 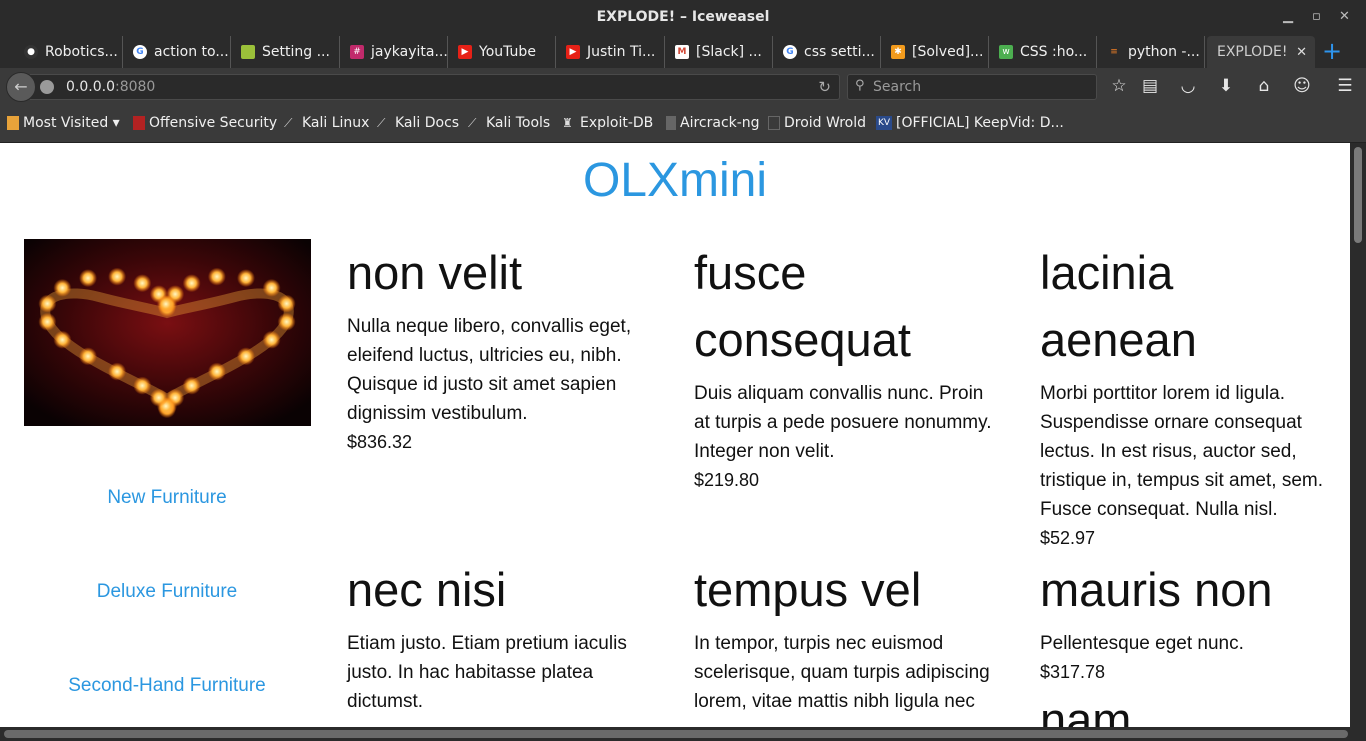 What do you see at coordinates (1358, 435) in the screenshot?
I see `vertical-scrollbar` at bounding box center [1358, 435].